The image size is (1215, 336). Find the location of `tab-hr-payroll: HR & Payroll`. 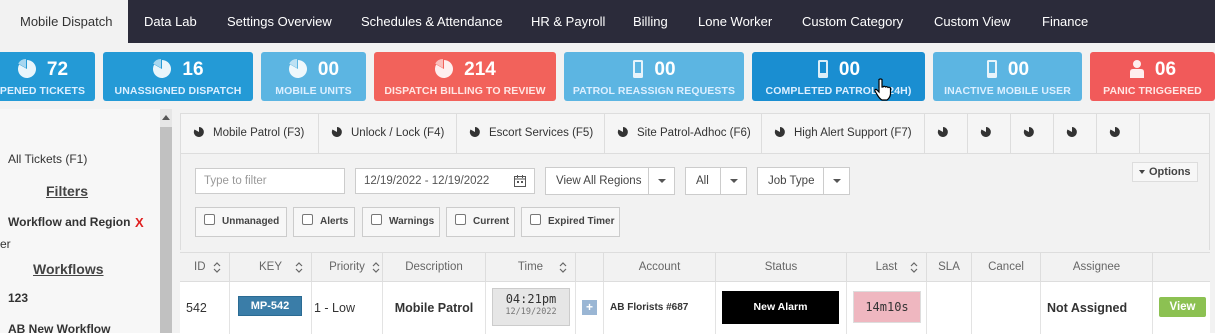

tab-hr-payroll: HR & Payroll is located at coordinates (568, 21).